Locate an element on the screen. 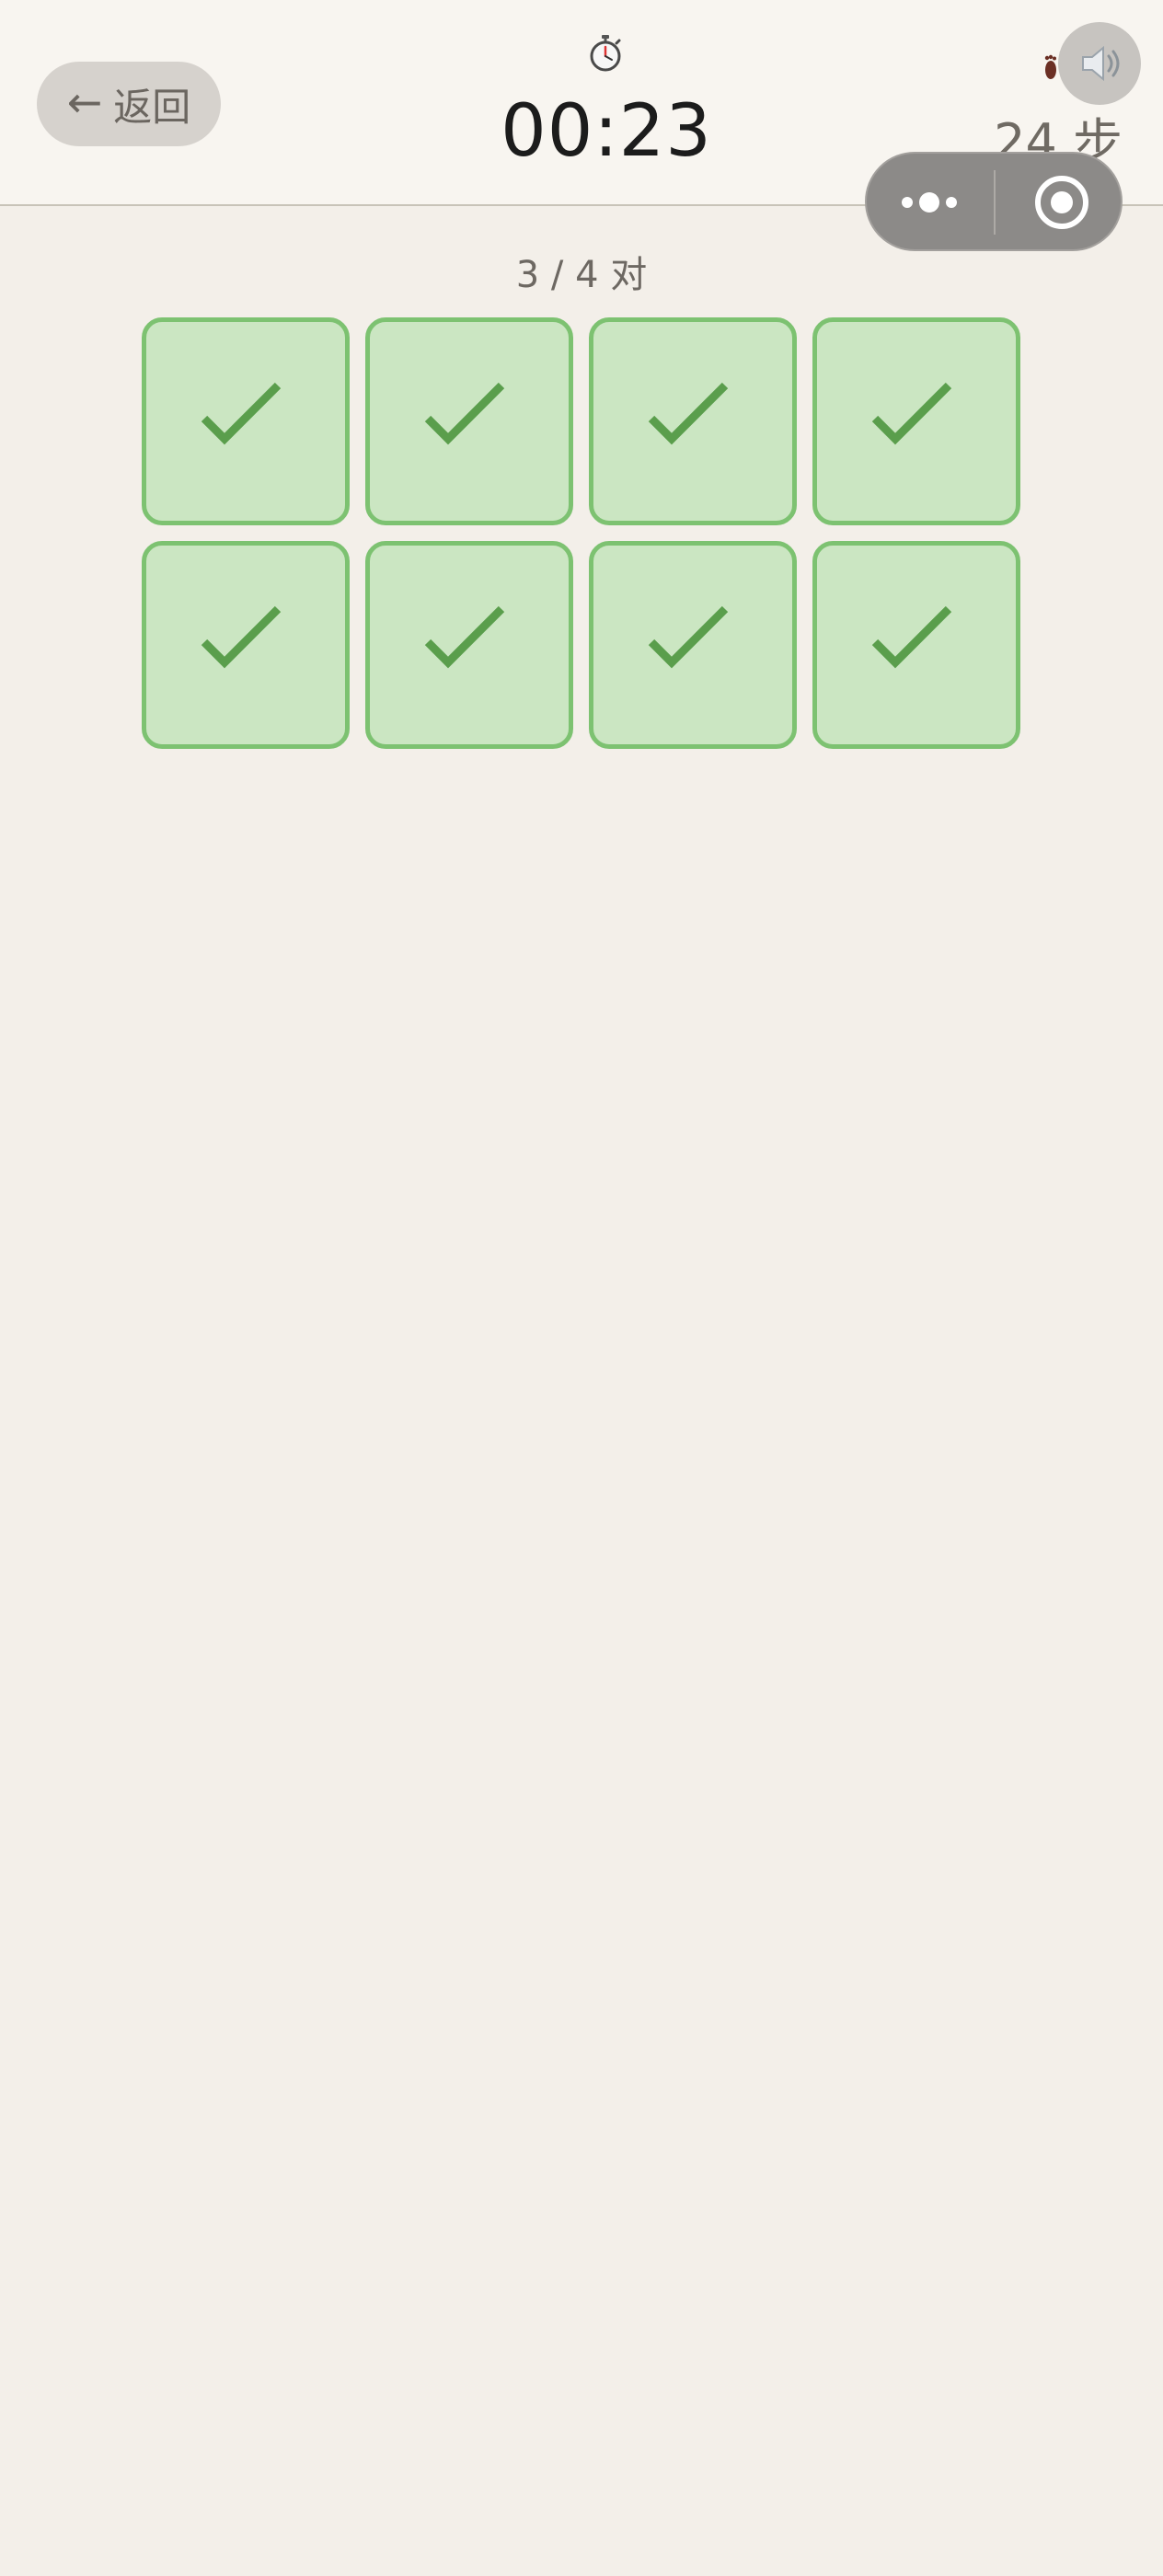  close-mini-program-button is located at coordinates (1060, 202).